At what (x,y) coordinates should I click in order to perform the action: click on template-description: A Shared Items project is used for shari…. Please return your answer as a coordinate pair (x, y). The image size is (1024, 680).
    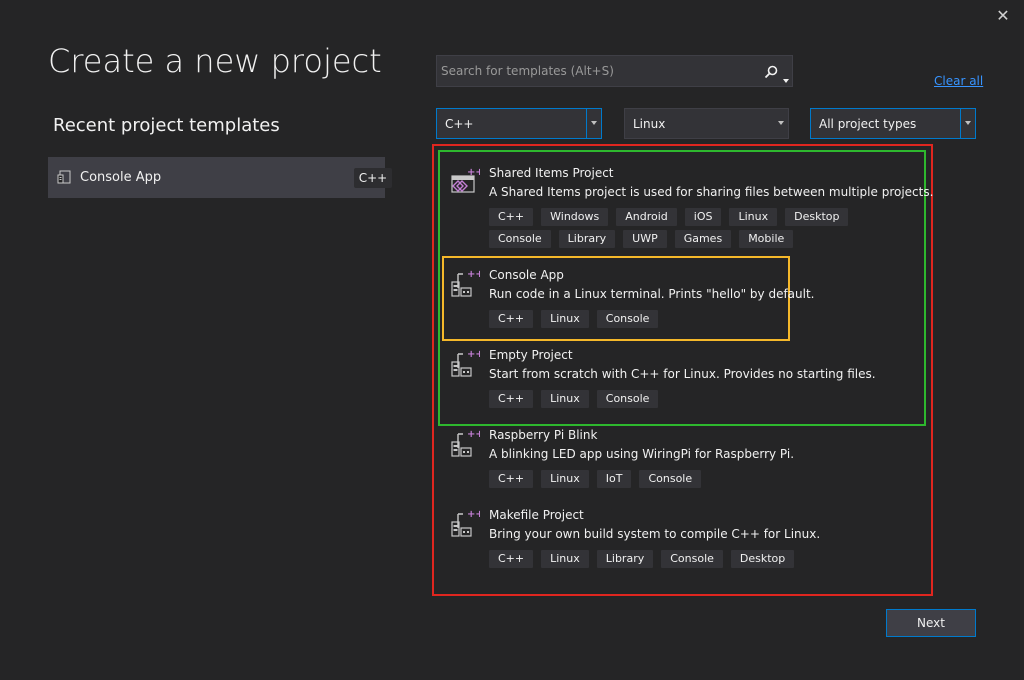
    Looking at the image, I should click on (711, 192).